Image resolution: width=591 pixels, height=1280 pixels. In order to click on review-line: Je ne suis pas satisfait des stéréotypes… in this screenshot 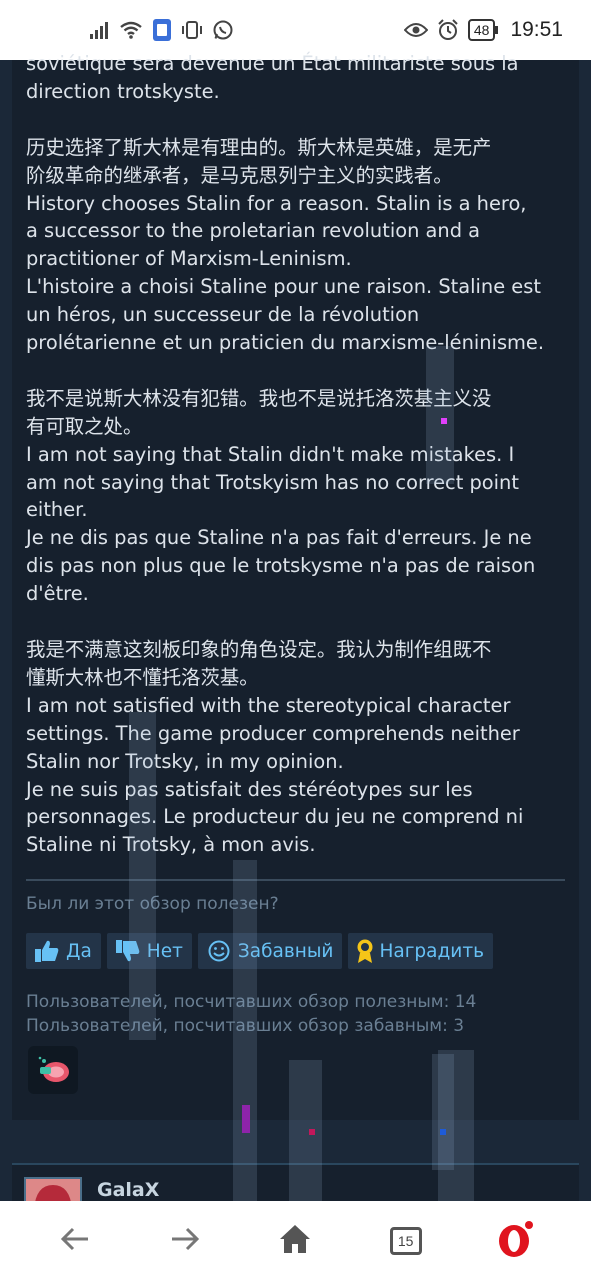, I will do `click(249, 789)`.